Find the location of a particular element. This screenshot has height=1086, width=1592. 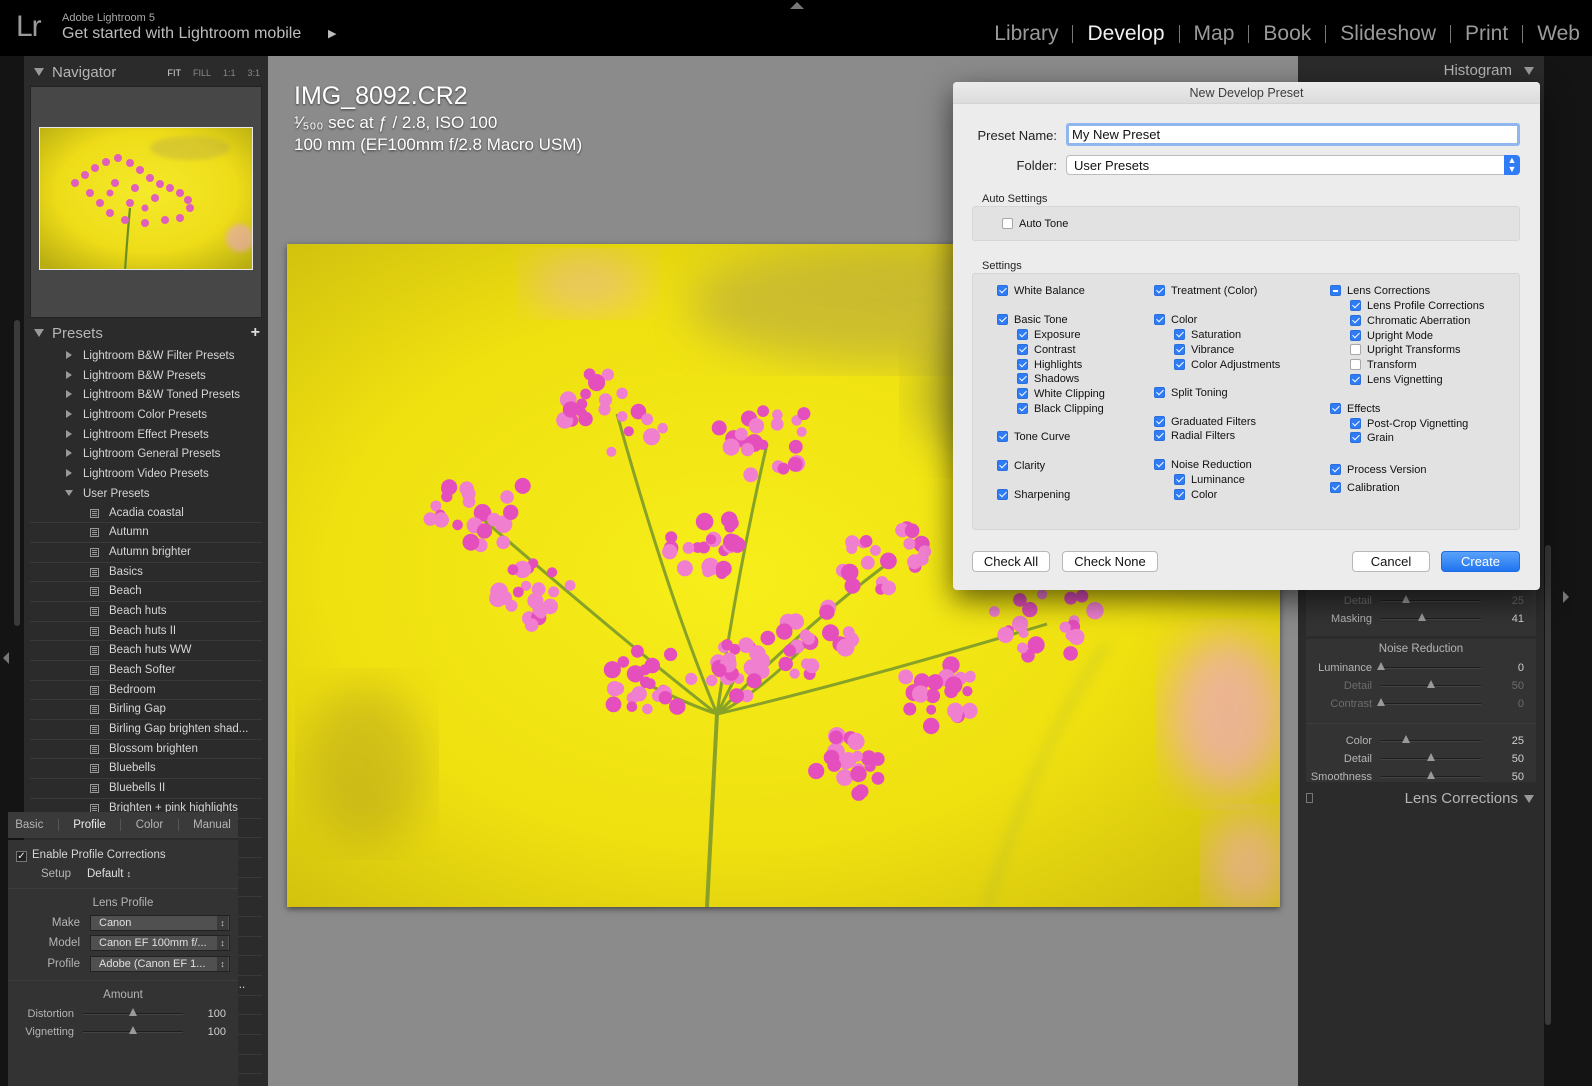

setting-checkbox: Vibrance is located at coordinates (1204, 350).